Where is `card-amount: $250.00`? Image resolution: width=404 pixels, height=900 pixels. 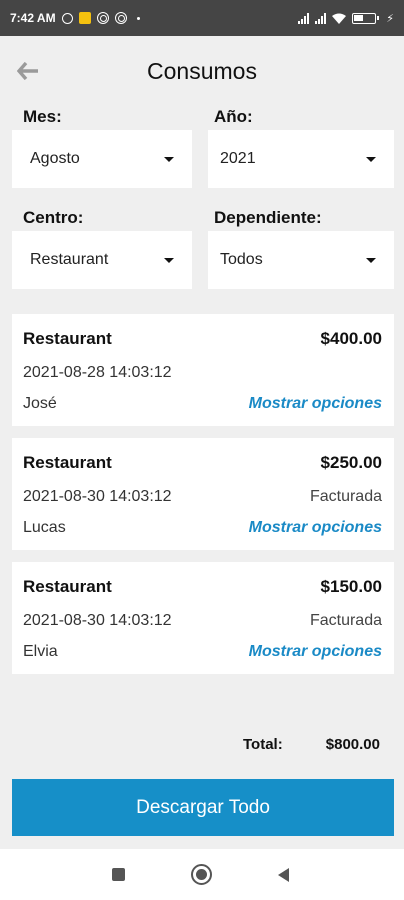
card-amount: $250.00 is located at coordinates (351, 462).